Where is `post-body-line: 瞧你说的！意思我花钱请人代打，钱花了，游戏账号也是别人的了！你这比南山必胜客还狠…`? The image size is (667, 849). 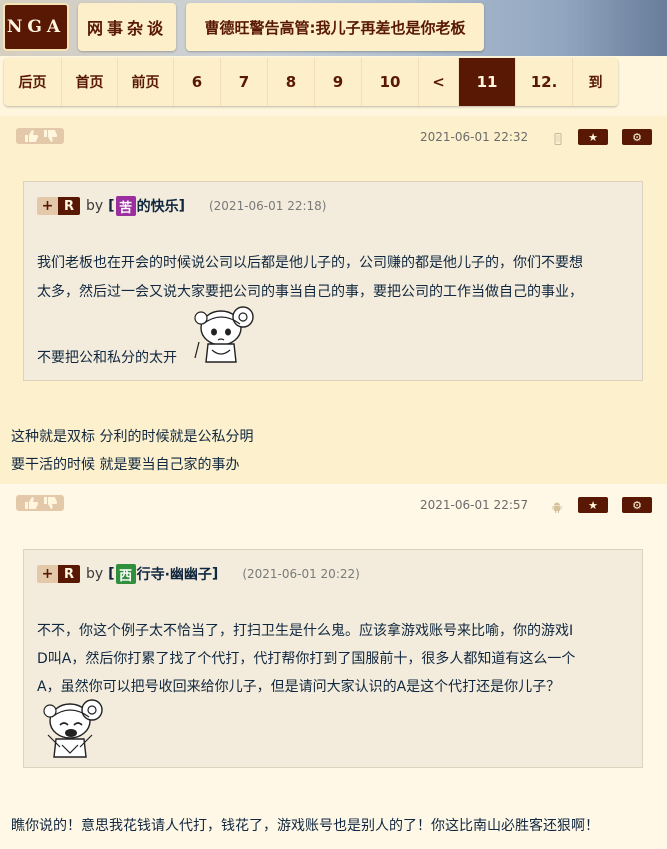 post-body-line: 瞧你说的！意思我花钱请人代打，钱花了，游戏账号也是别人的了！你这比南山必胜客还狠… is located at coordinates (305, 826).